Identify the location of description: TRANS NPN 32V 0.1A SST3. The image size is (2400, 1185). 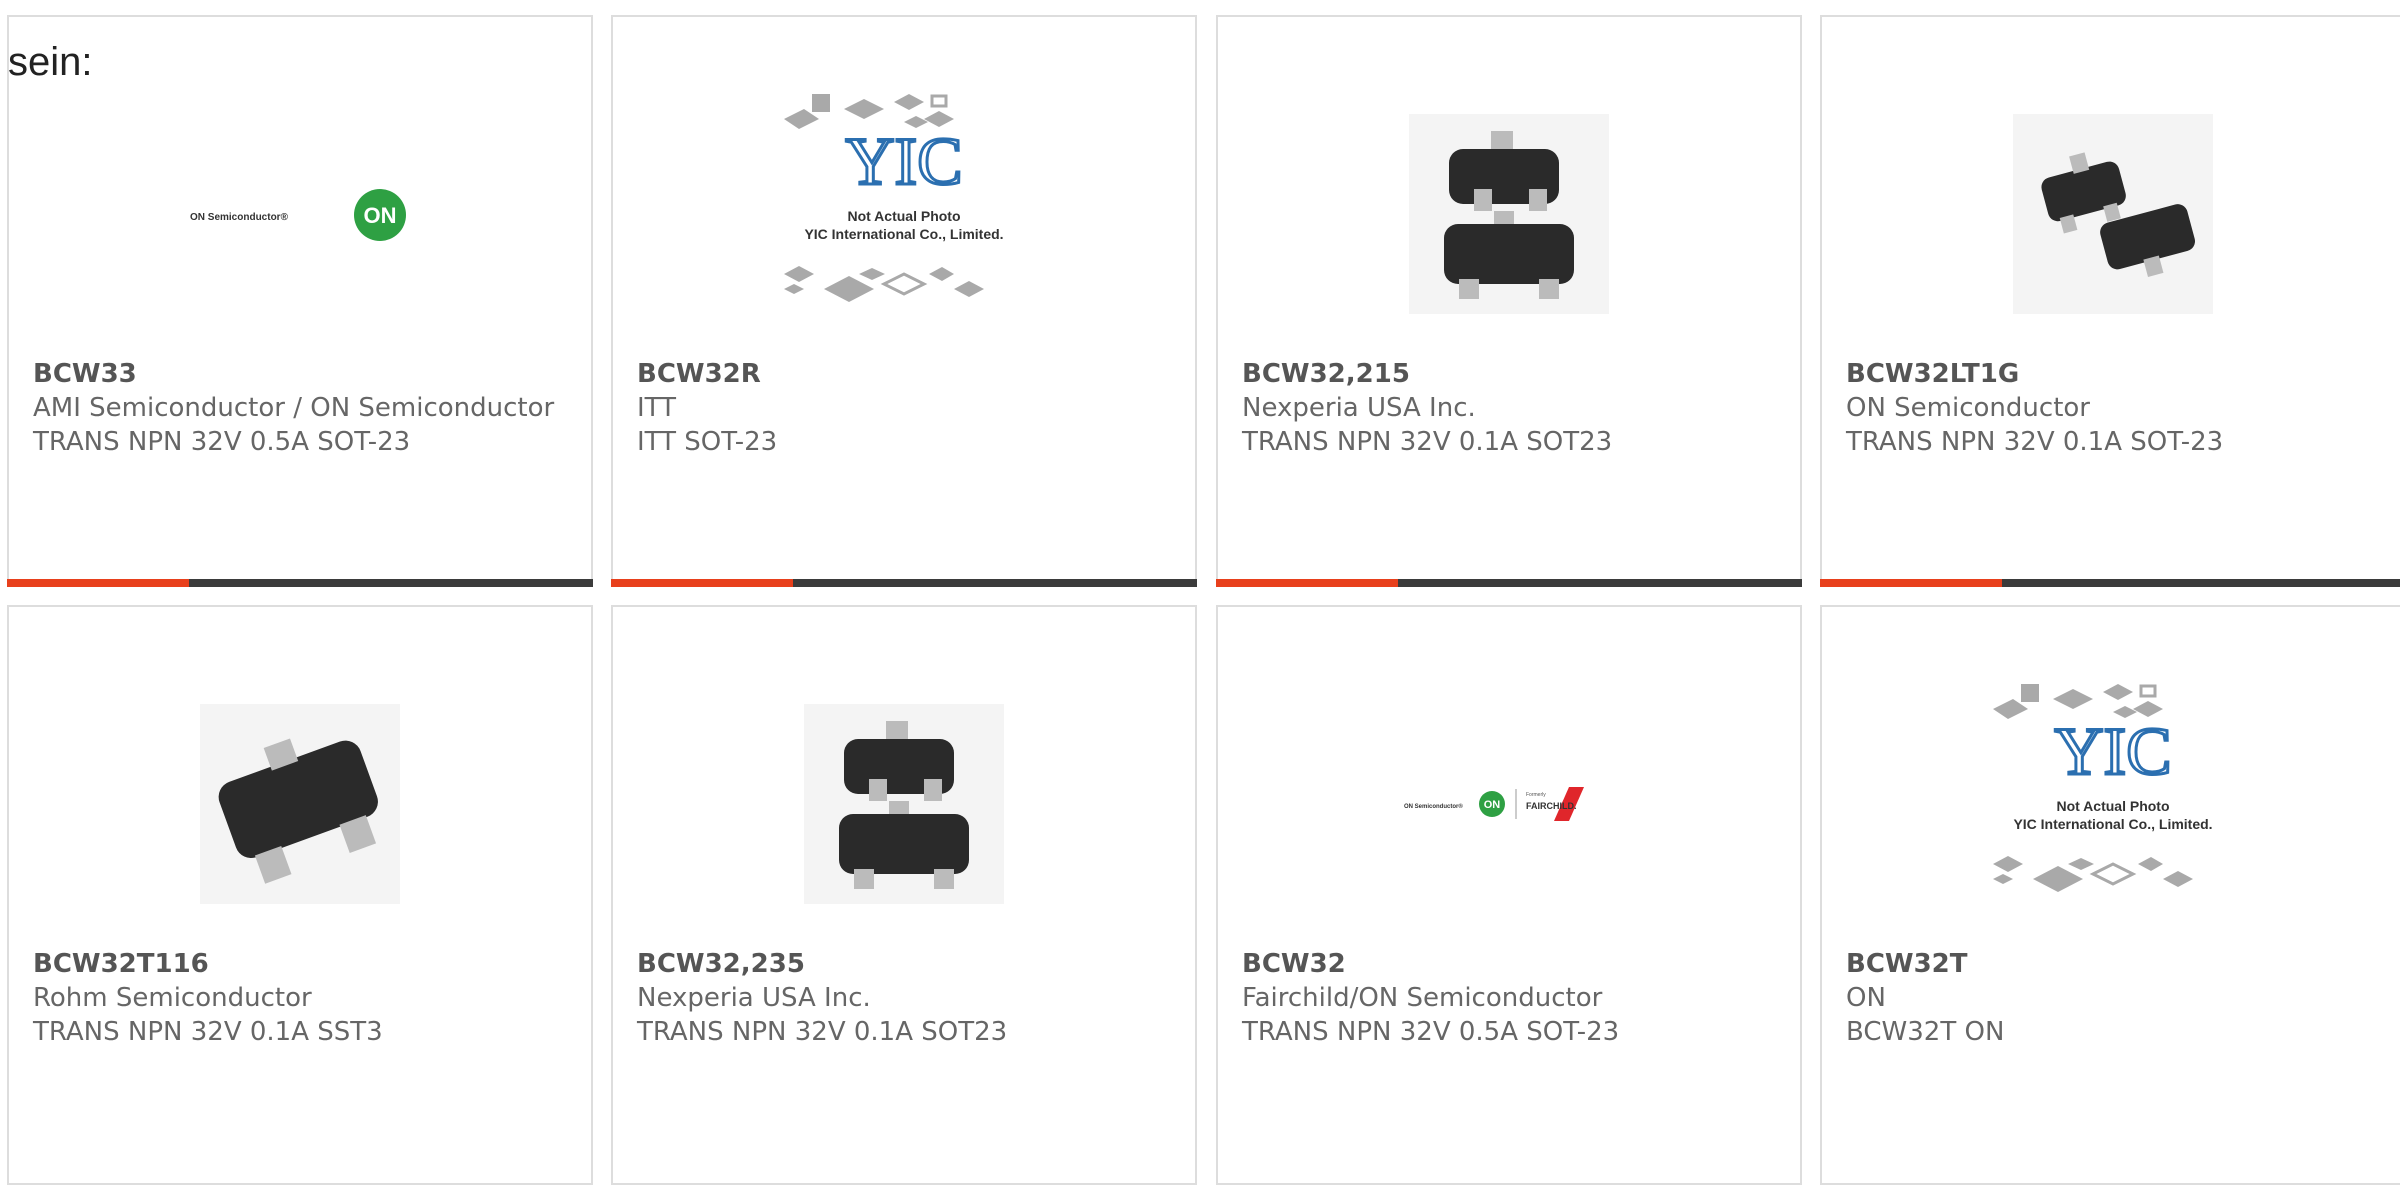
(208, 1032).